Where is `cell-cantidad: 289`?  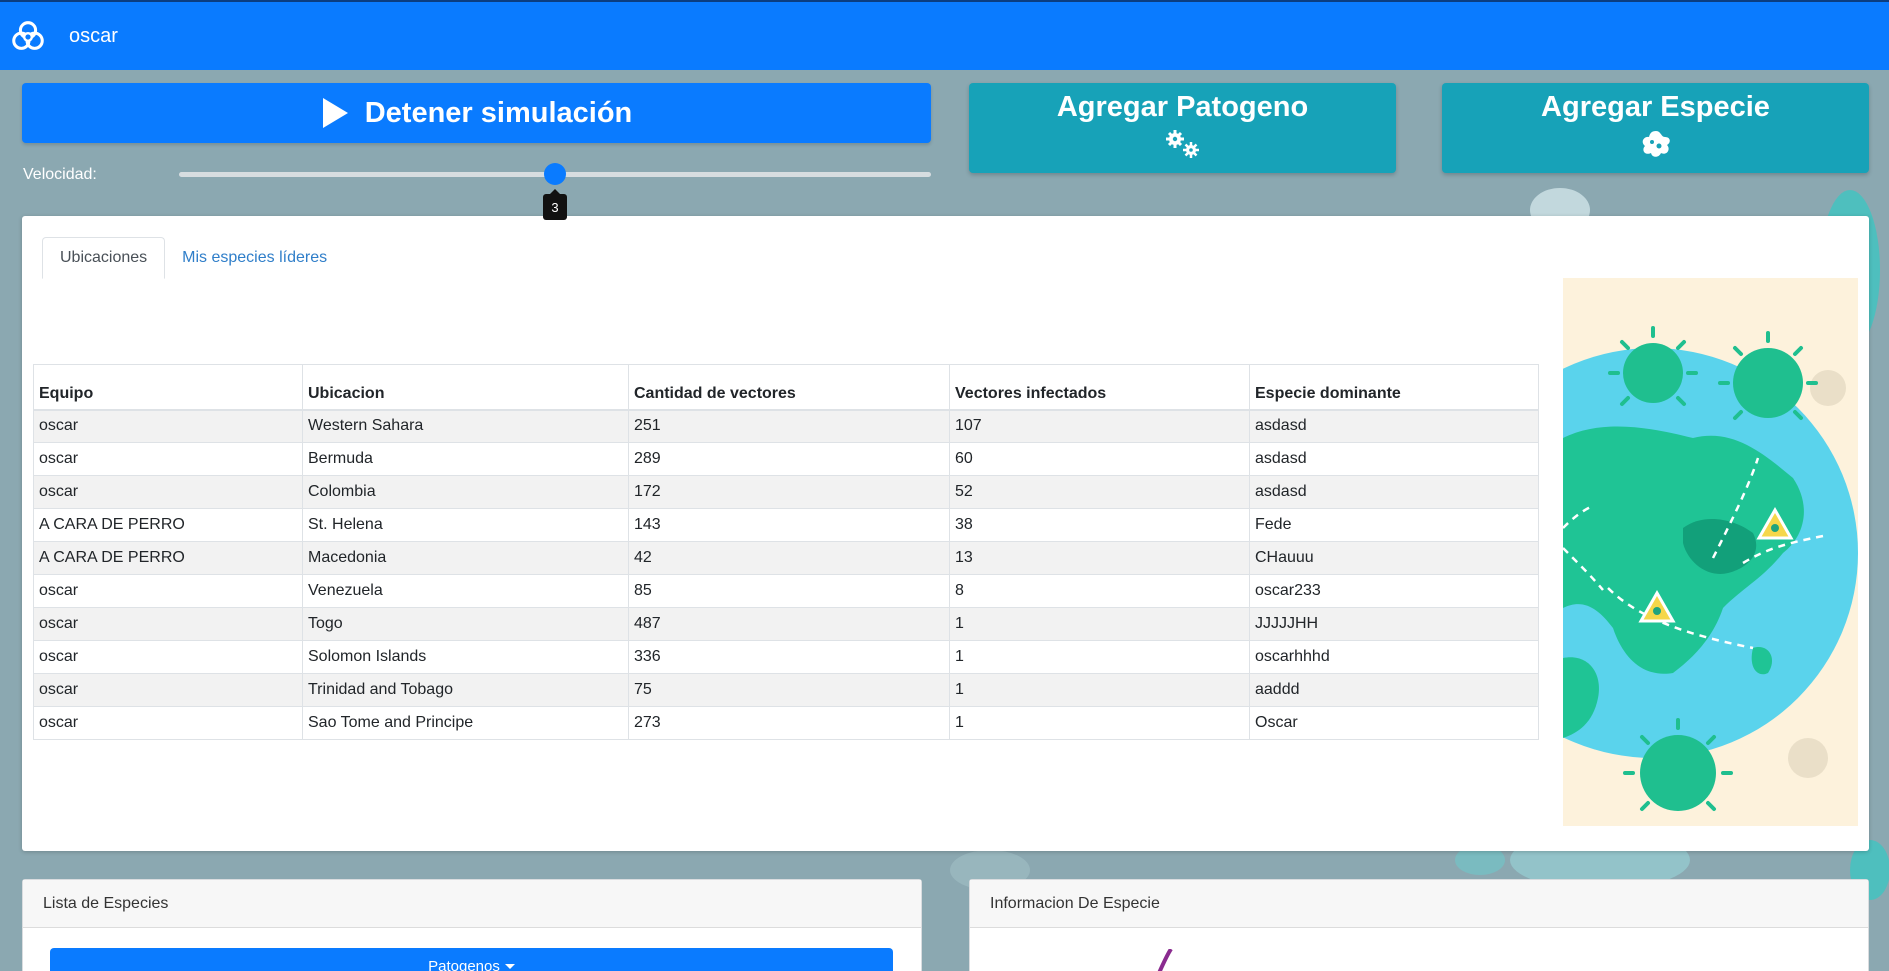 cell-cantidad: 289 is located at coordinates (789, 459).